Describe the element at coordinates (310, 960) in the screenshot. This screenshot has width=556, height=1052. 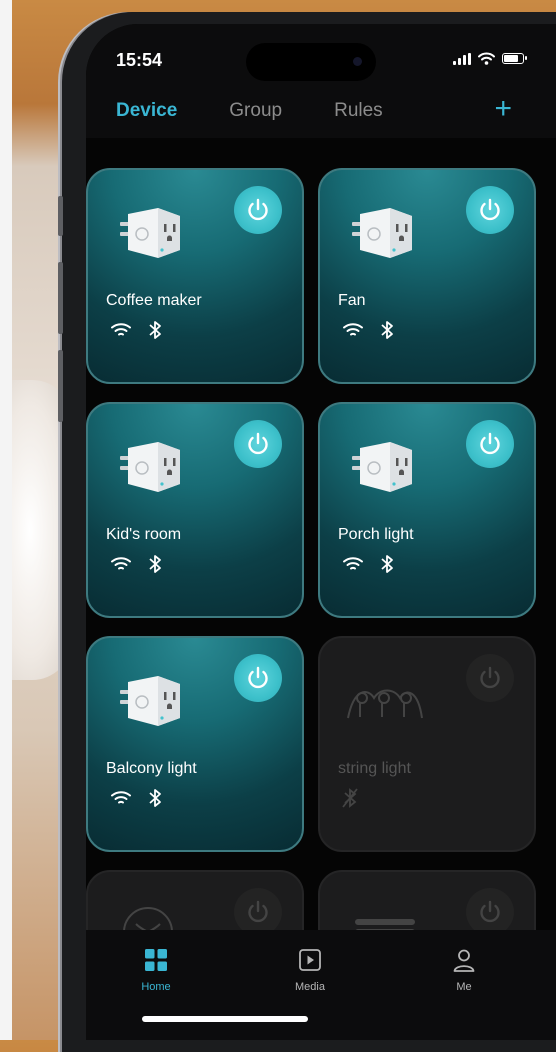
I see `media-play-icon` at that location.